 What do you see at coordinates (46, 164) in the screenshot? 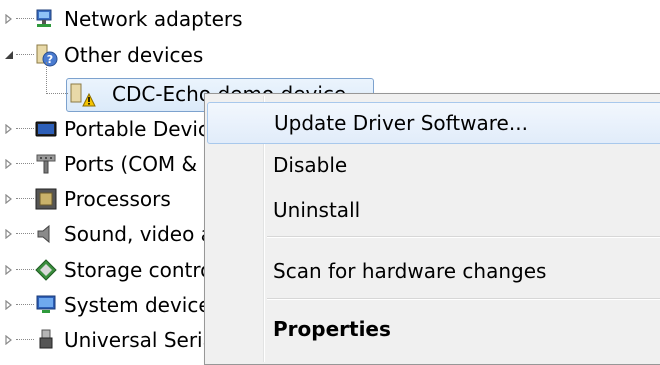
I see `port-icon` at bounding box center [46, 164].